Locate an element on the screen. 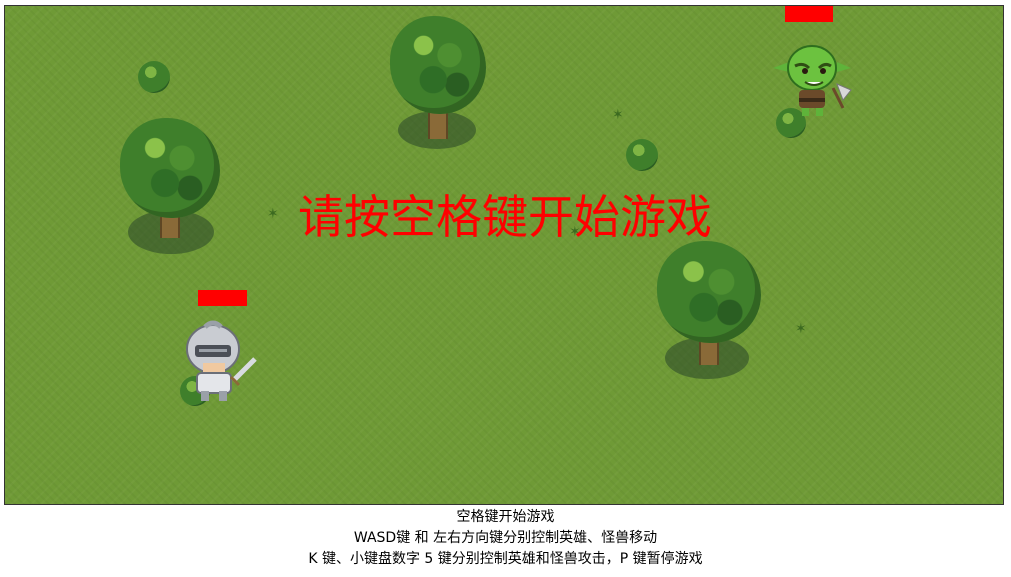  goblin-icon is located at coordinates (812, 80).